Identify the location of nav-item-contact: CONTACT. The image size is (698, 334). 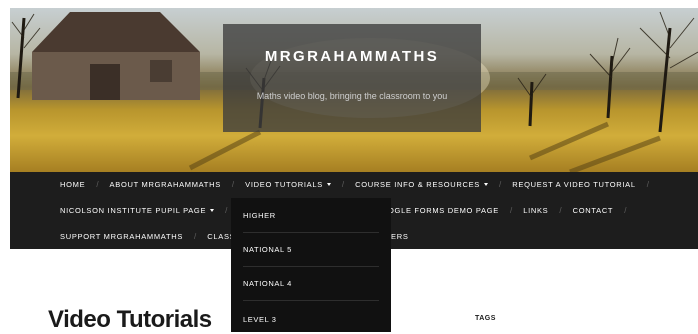
(593, 210).